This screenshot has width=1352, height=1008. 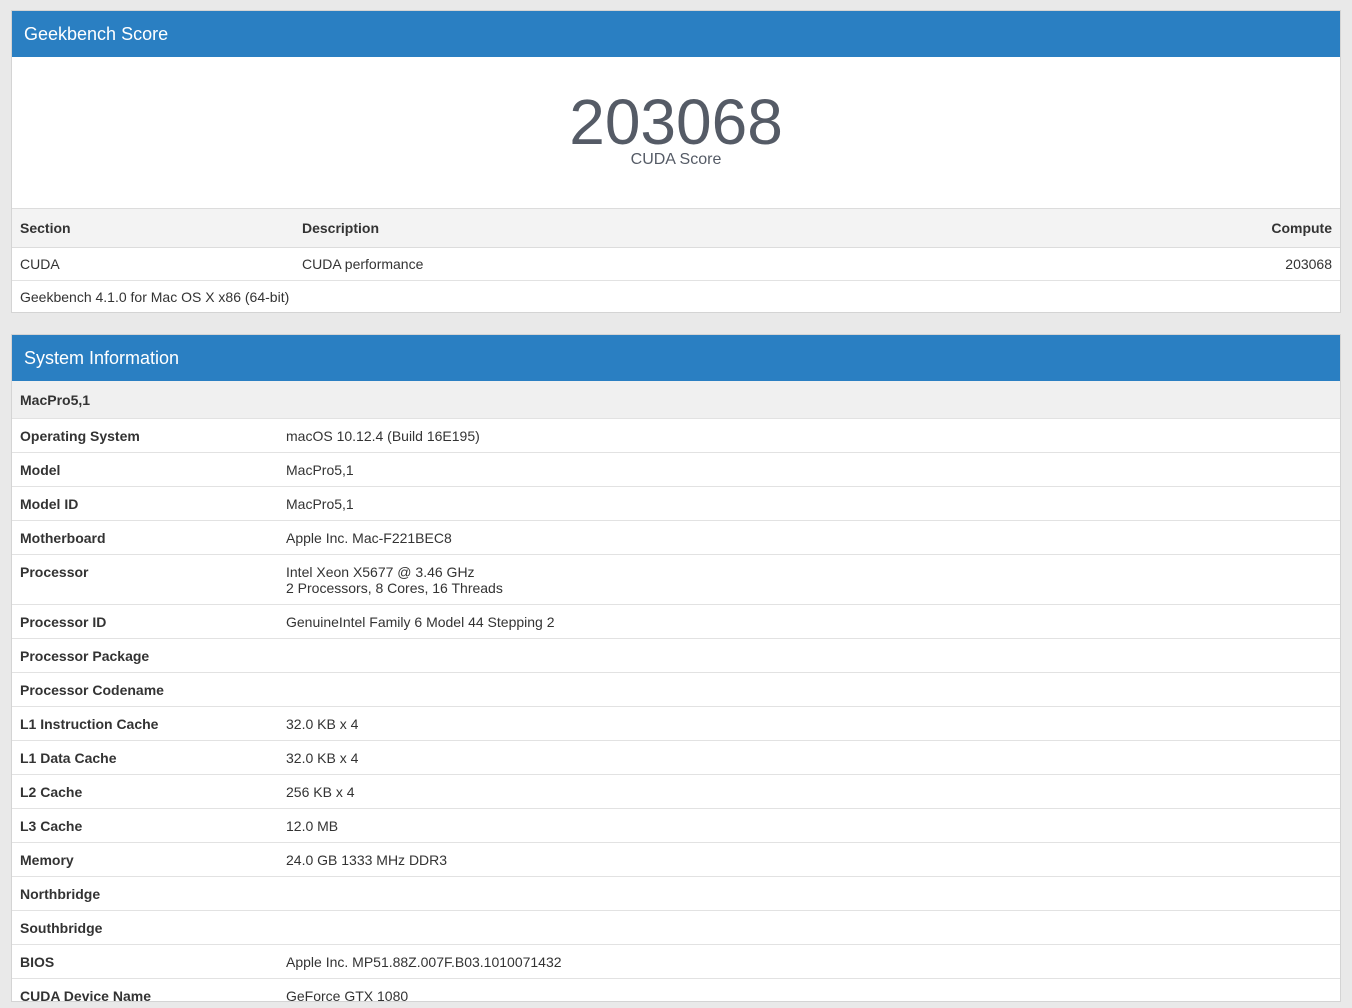 What do you see at coordinates (347, 995) in the screenshot?
I see `value-cuda-device-name: GeForce GTX 1080` at bounding box center [347, 995].